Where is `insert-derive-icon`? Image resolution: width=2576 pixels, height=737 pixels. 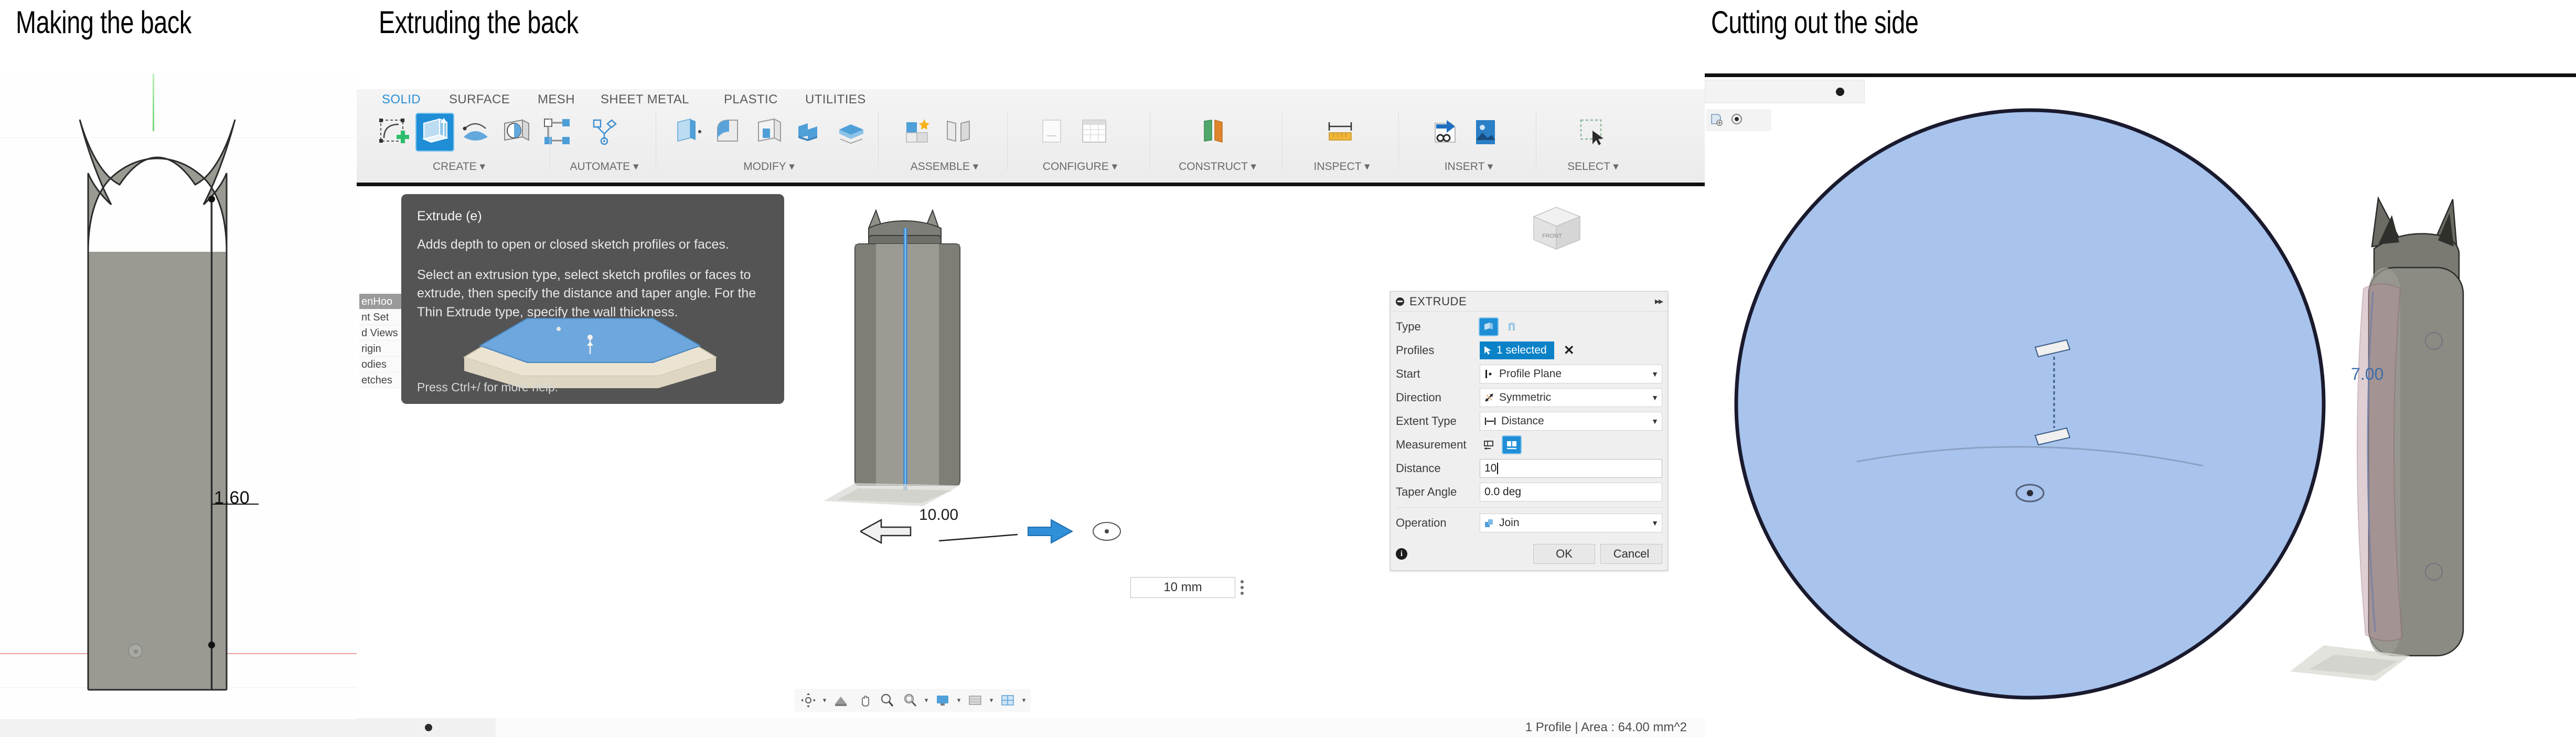 insert-derive-icon is located at coordinates (1444, 132).